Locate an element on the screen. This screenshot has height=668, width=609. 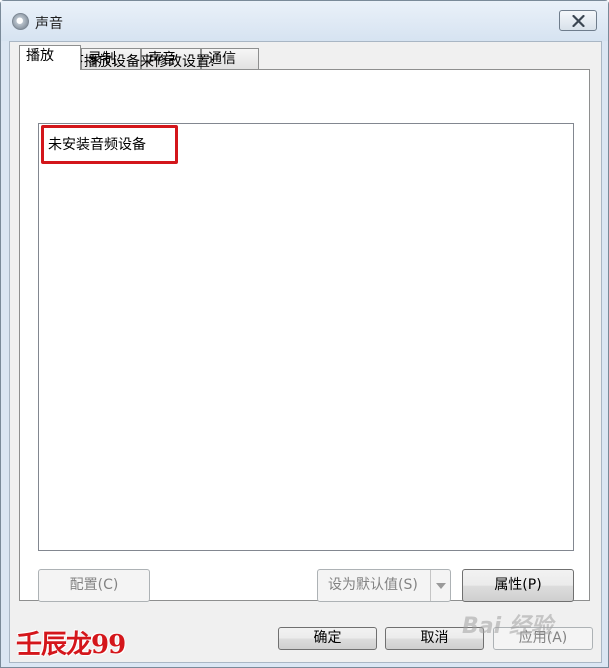
close-button is located at coordinates (578, 20).